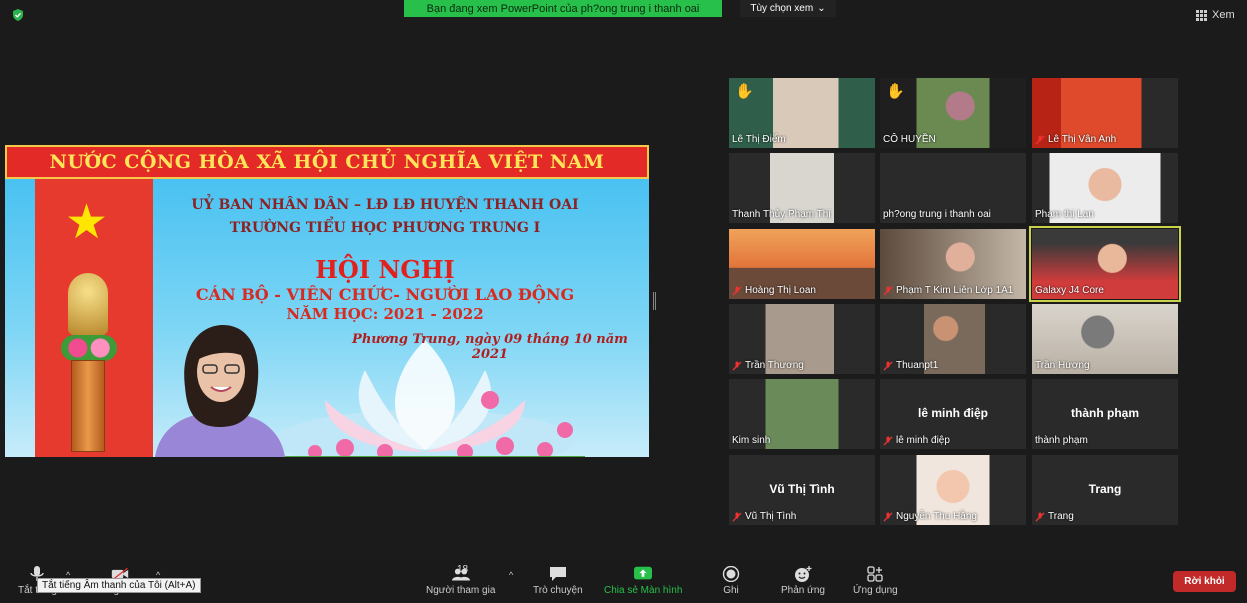  Describe the element at coordinates (953, 264) in the screenshot. I see `participant-tile: Phạm T Kim Liên Lớp 1A1` at that location.